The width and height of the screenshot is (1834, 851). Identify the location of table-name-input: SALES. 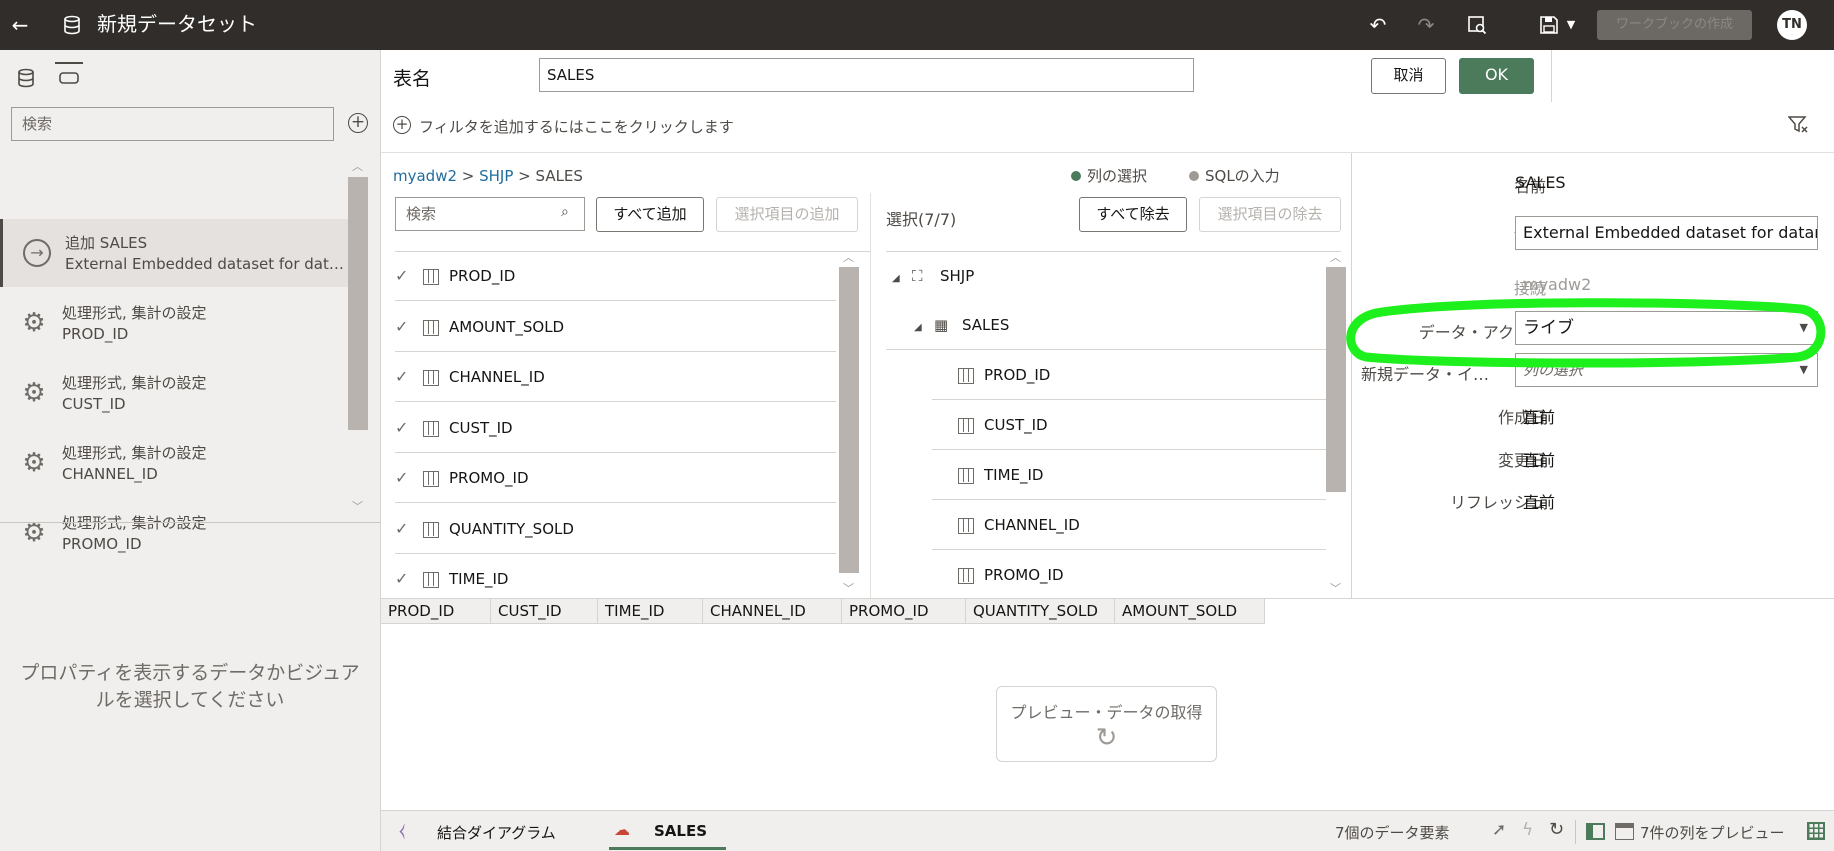
(866, 75).